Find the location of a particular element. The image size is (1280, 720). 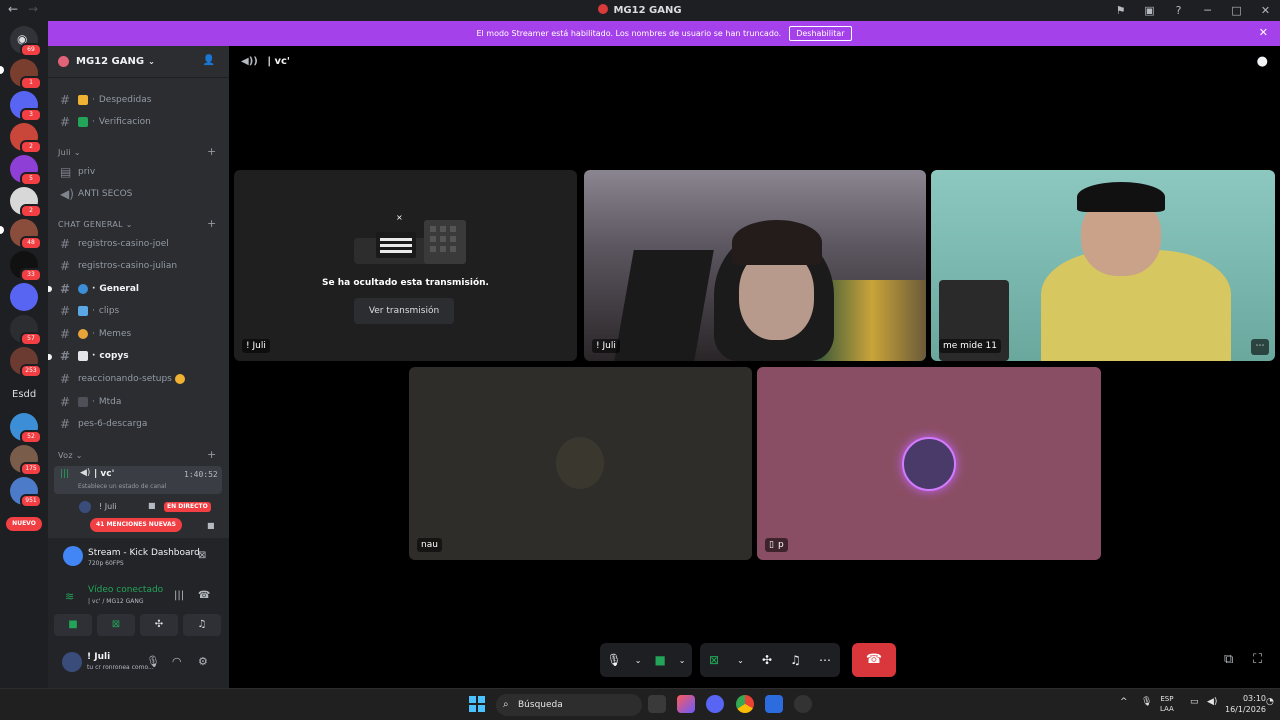

soundboard-icon: ♫ is located at coordinates (795, 660).